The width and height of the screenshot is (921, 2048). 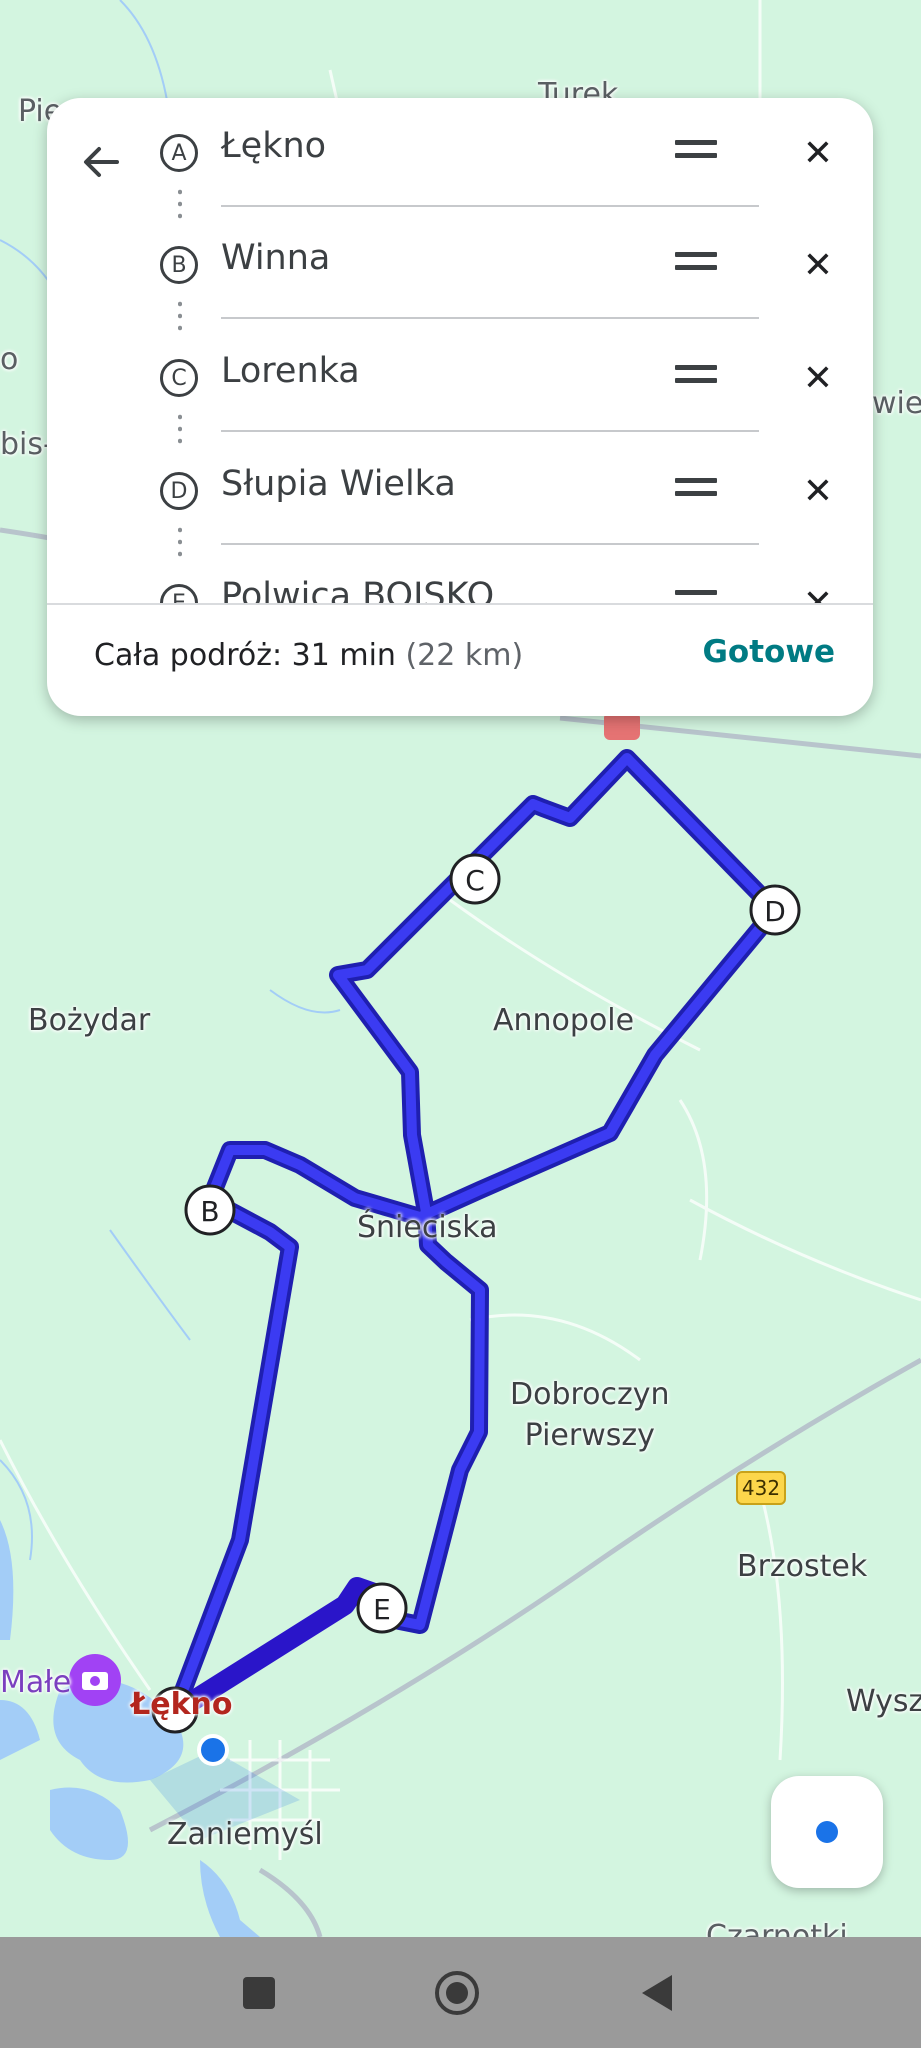 I want to click on home-button, so click(x=457, y=1993).